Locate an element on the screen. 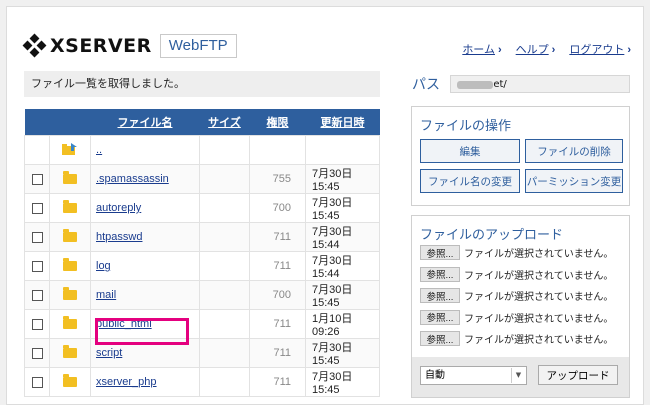 This screenshot has width=650, height=405. app-name-badge: WebFTP is located at coordinates (198, 46).